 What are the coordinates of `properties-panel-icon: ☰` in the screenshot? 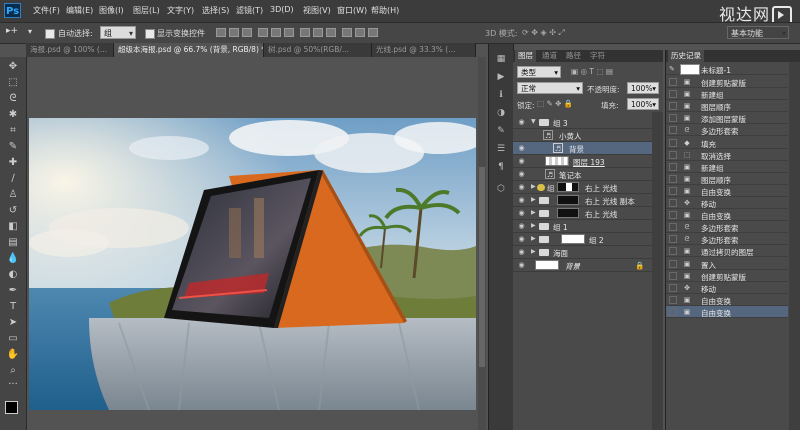 It's located at (501, 149).